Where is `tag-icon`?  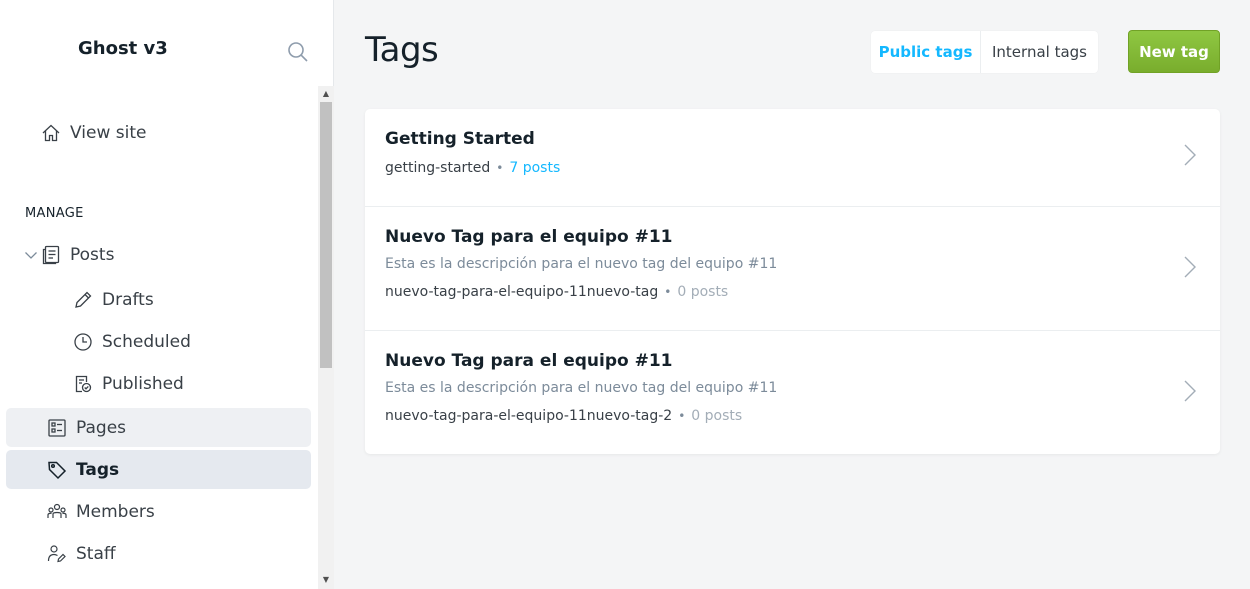
tag-icon is located at coordinates (57, 470).